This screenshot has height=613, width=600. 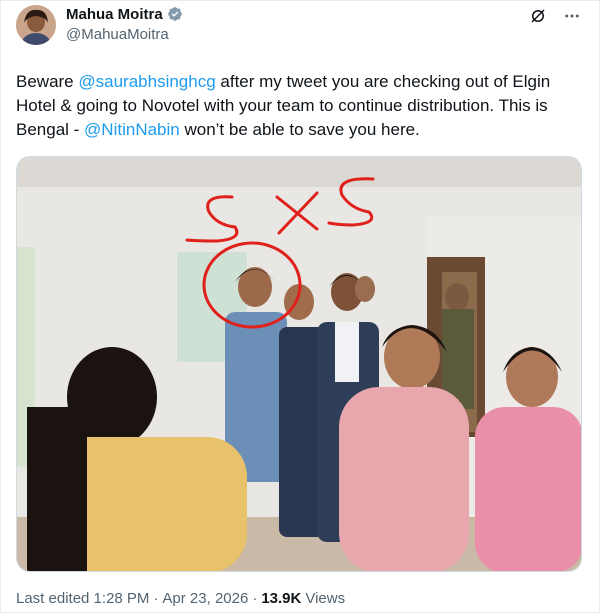 I want to click on avatar, so click(x=36, y=25).